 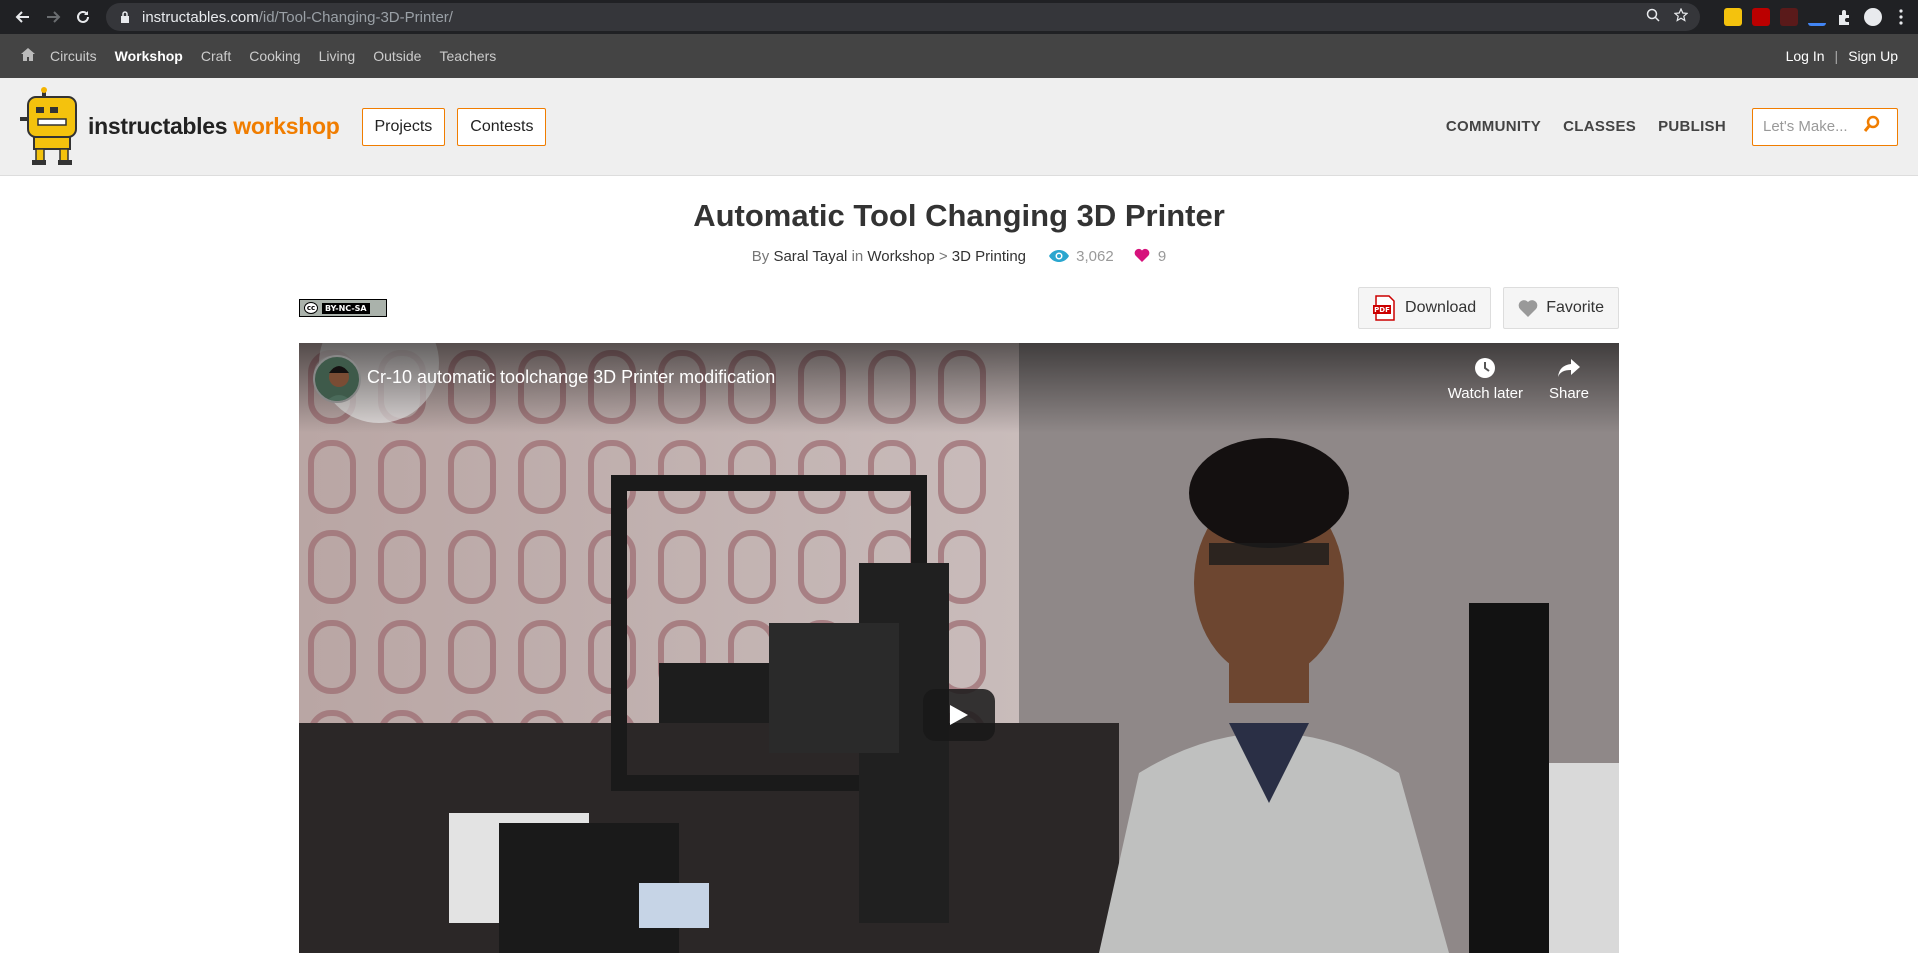 What do you see at coordinates (1568, 393) in the screenshot?
I see `share-label: Share` at bounding box center [1568, 393].